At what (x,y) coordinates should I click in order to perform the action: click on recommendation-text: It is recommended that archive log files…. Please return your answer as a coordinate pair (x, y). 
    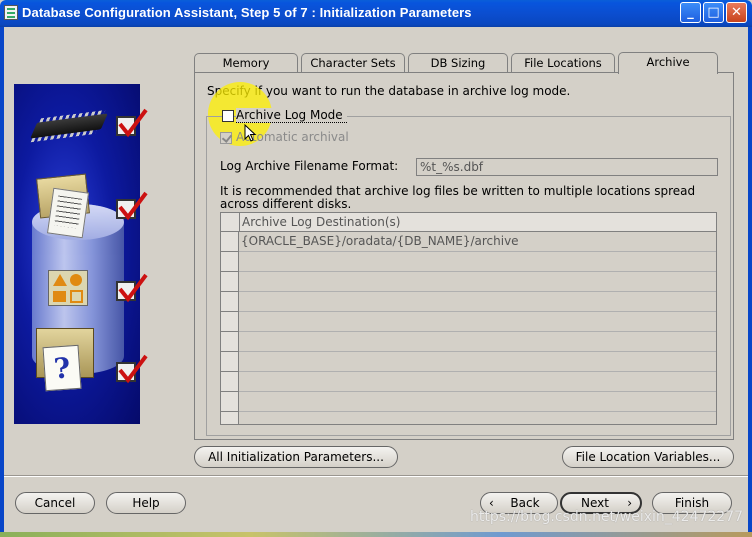
    Looking at the image, I should click on (458, 197).